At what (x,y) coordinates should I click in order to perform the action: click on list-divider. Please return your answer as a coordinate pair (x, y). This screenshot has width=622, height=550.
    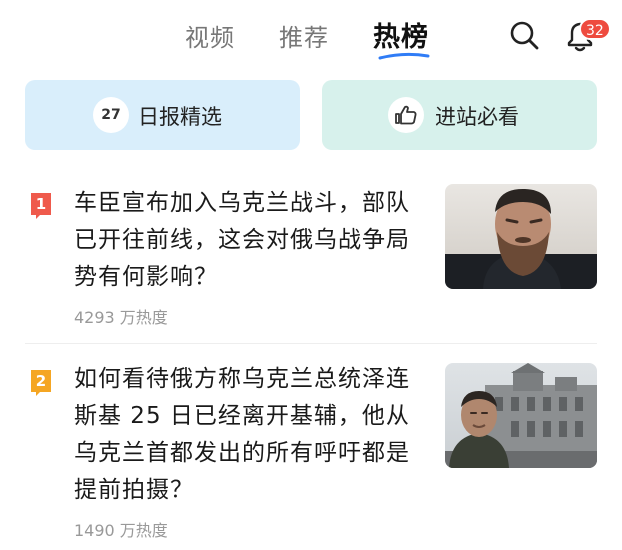
    Looking at the image, I should click on (311, 343).